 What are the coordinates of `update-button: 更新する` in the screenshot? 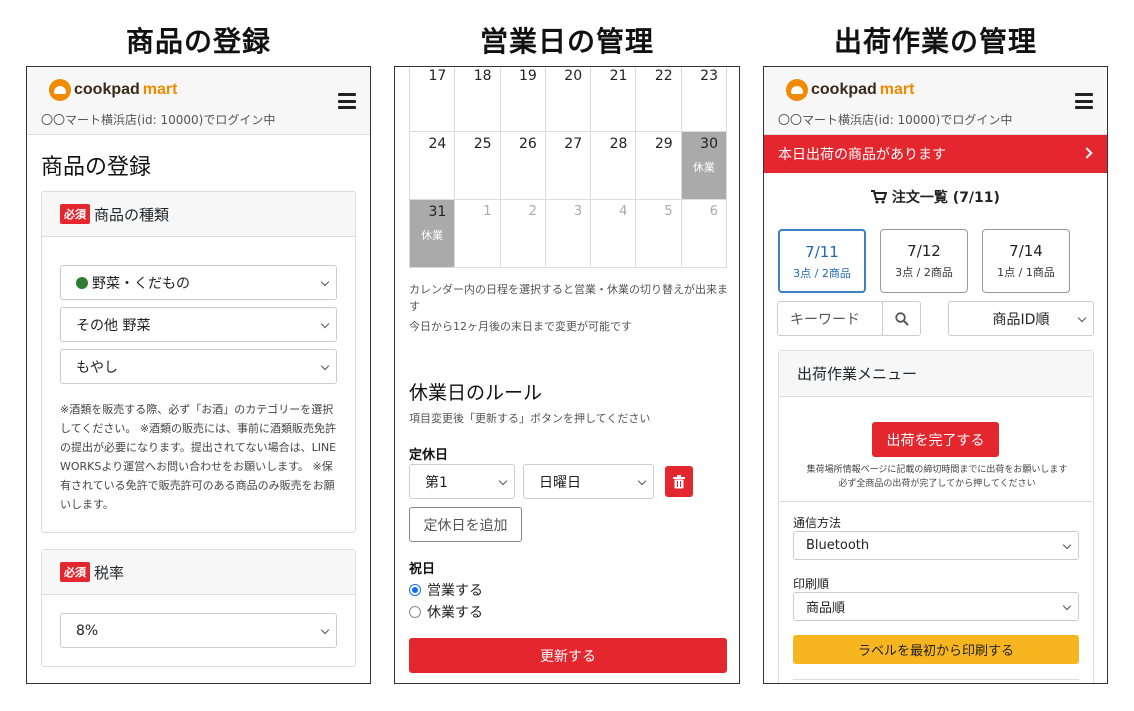 It's located at (568, 655).